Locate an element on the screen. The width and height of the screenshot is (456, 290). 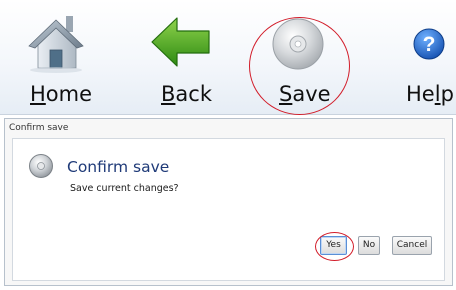
home-label: Home is located at coordinates (61, 94).